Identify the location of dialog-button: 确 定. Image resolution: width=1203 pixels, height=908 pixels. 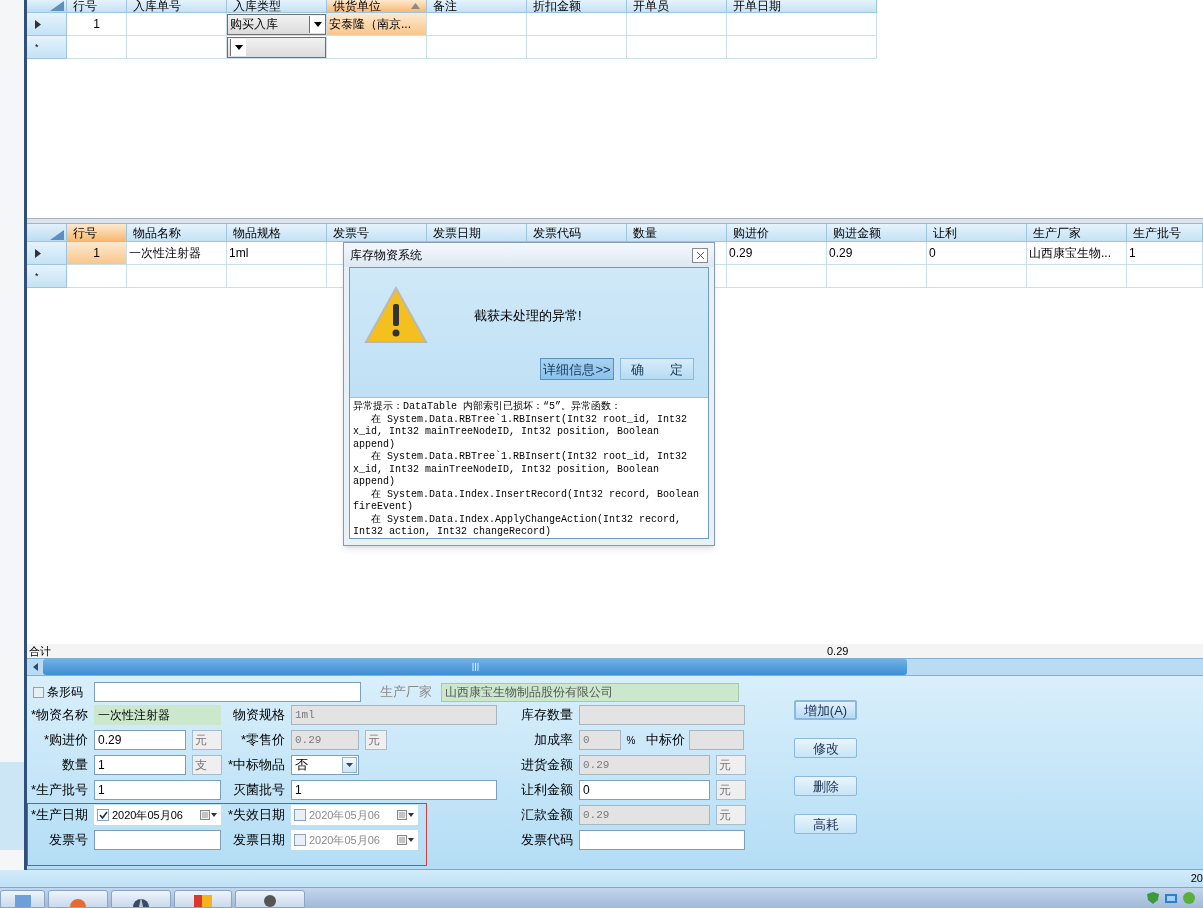
(657, 369).